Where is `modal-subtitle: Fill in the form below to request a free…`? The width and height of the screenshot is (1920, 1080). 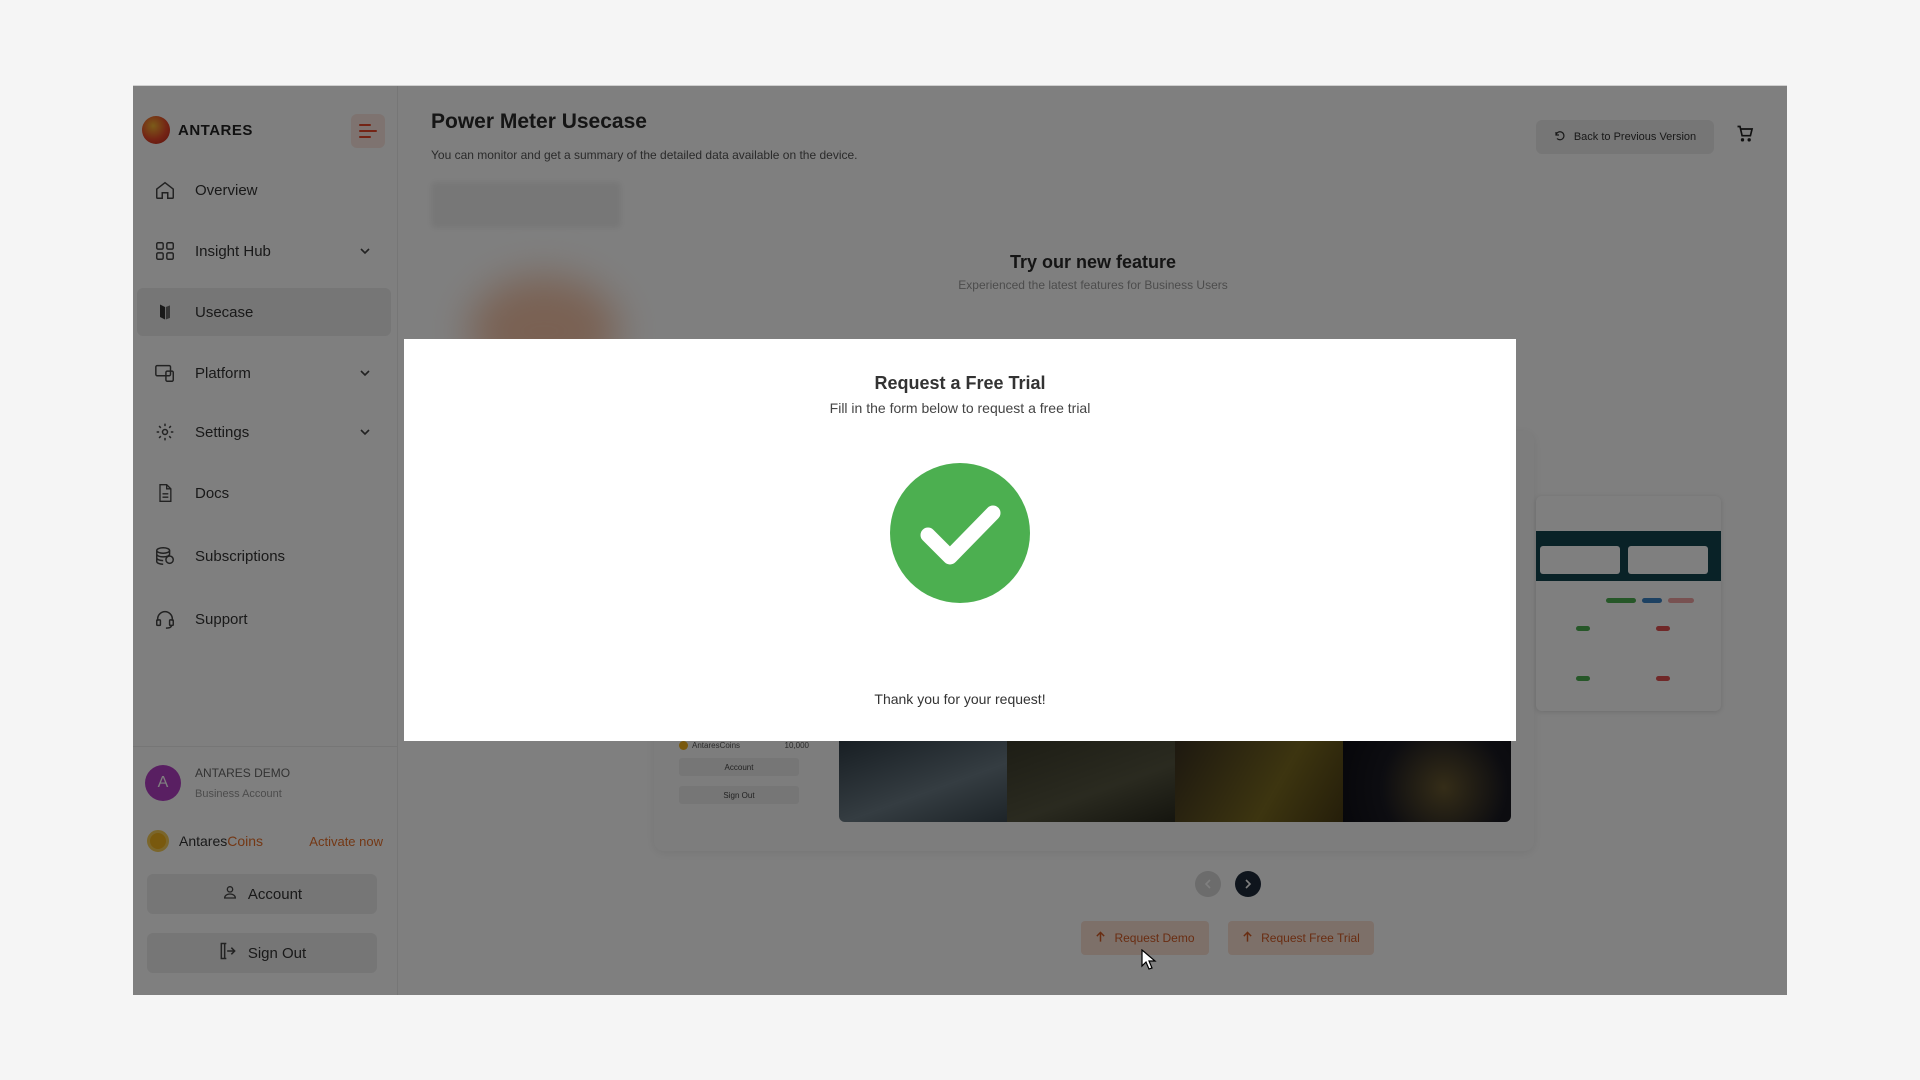 modal-subtitle: Fill in the form below to request a free… is located at coordinates (960, 408).